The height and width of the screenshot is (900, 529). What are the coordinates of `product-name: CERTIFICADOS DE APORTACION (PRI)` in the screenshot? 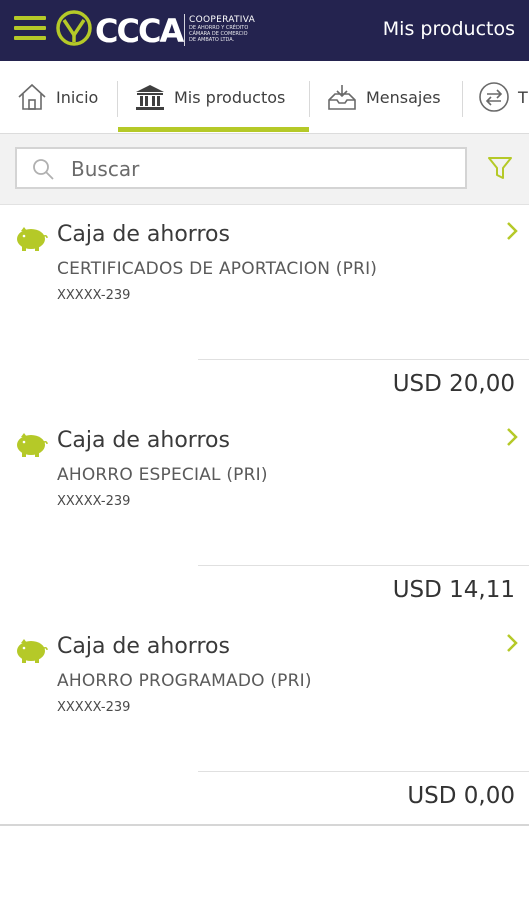 It's located at (217, 269).